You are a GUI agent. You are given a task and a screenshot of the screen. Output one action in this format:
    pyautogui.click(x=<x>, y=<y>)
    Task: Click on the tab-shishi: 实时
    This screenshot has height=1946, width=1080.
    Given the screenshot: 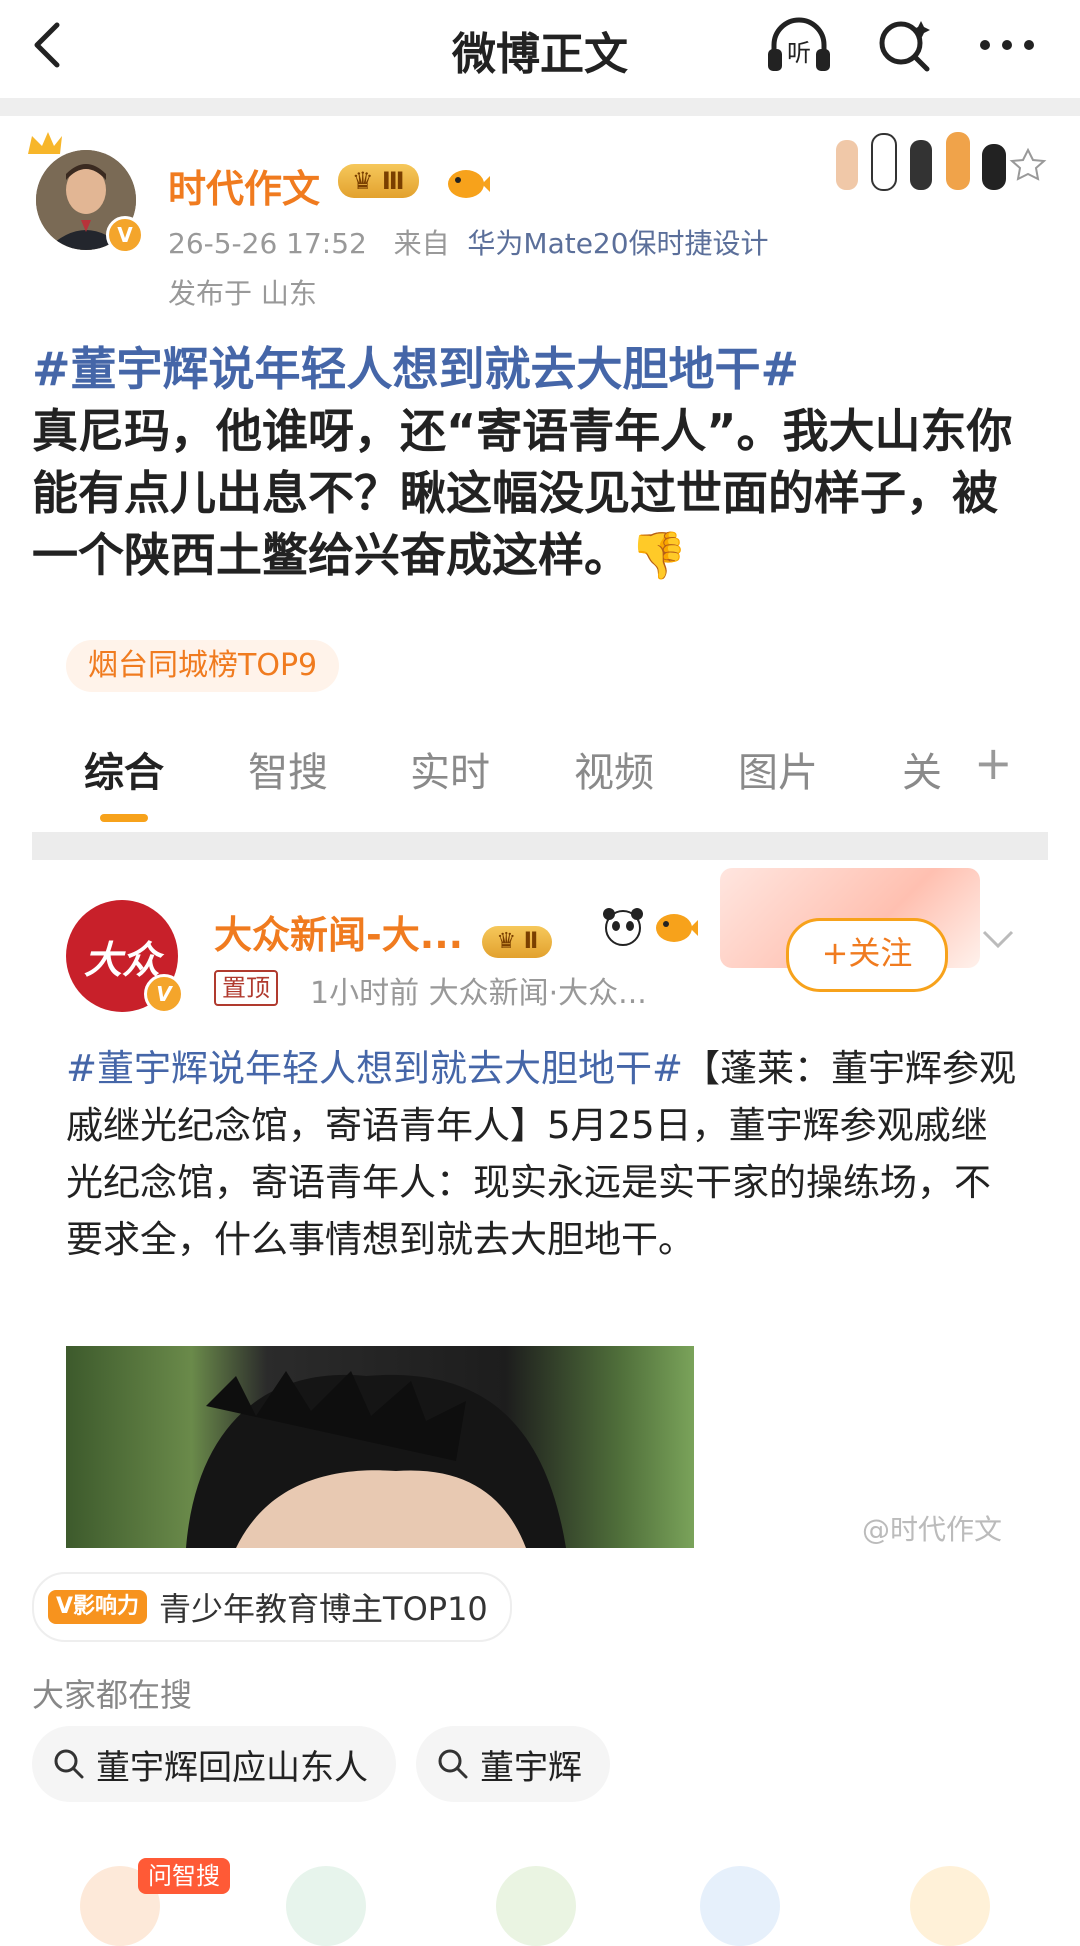 What is the action you would take?
    pyautogui.click(x=450, y=769)
    